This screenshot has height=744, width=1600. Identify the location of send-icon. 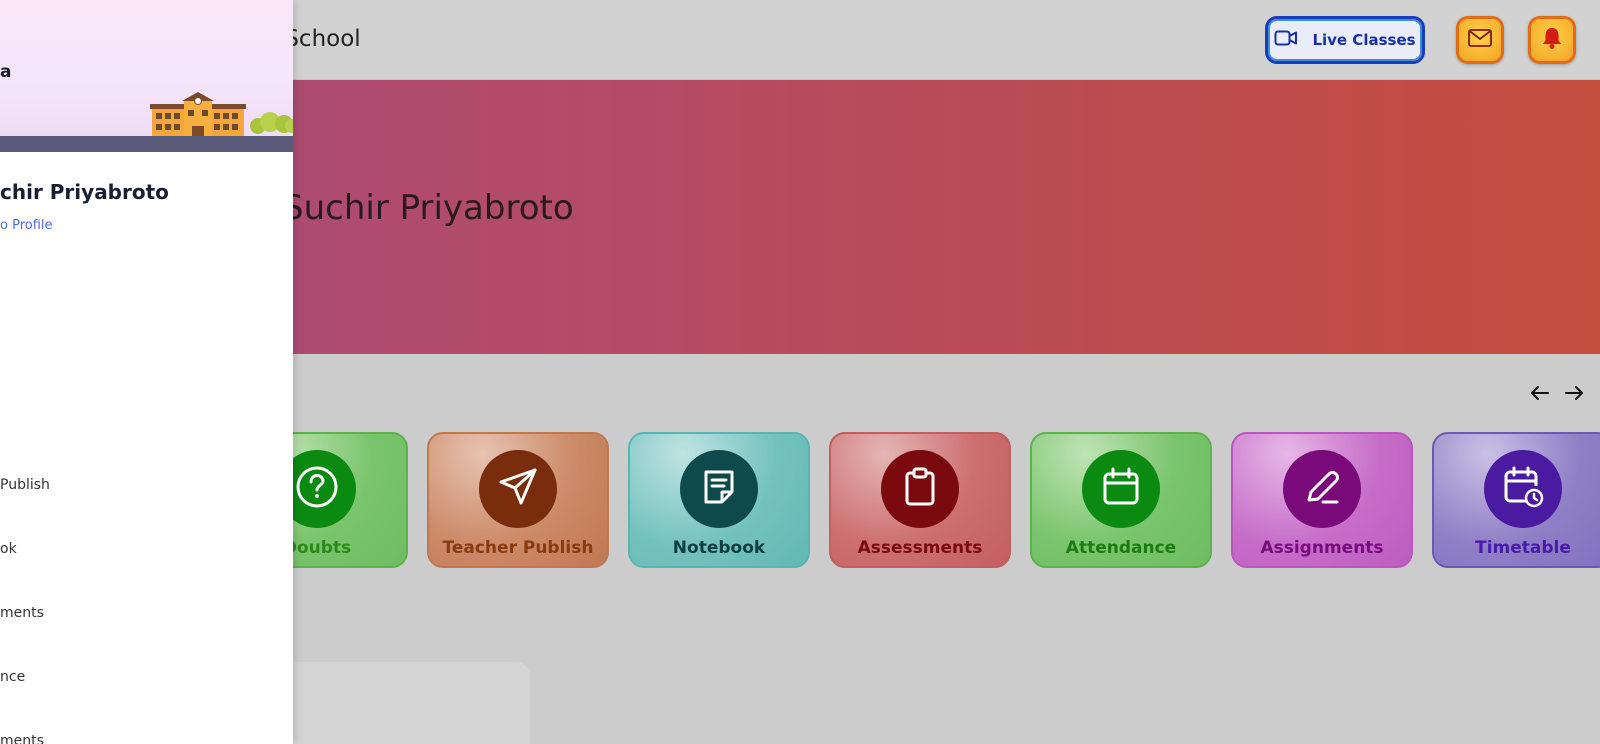
(518, 489).